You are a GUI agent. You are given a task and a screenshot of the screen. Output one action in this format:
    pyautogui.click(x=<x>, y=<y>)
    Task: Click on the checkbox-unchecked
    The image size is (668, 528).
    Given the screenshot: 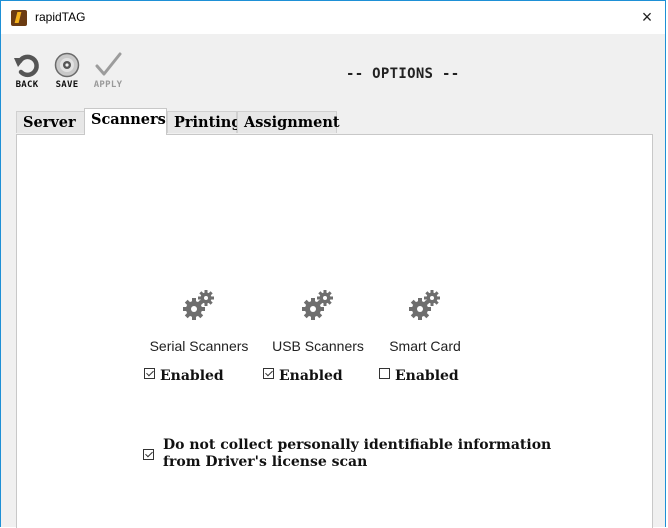 What is the action you would take?
    pyautogui.click(x=384, y=374)
    